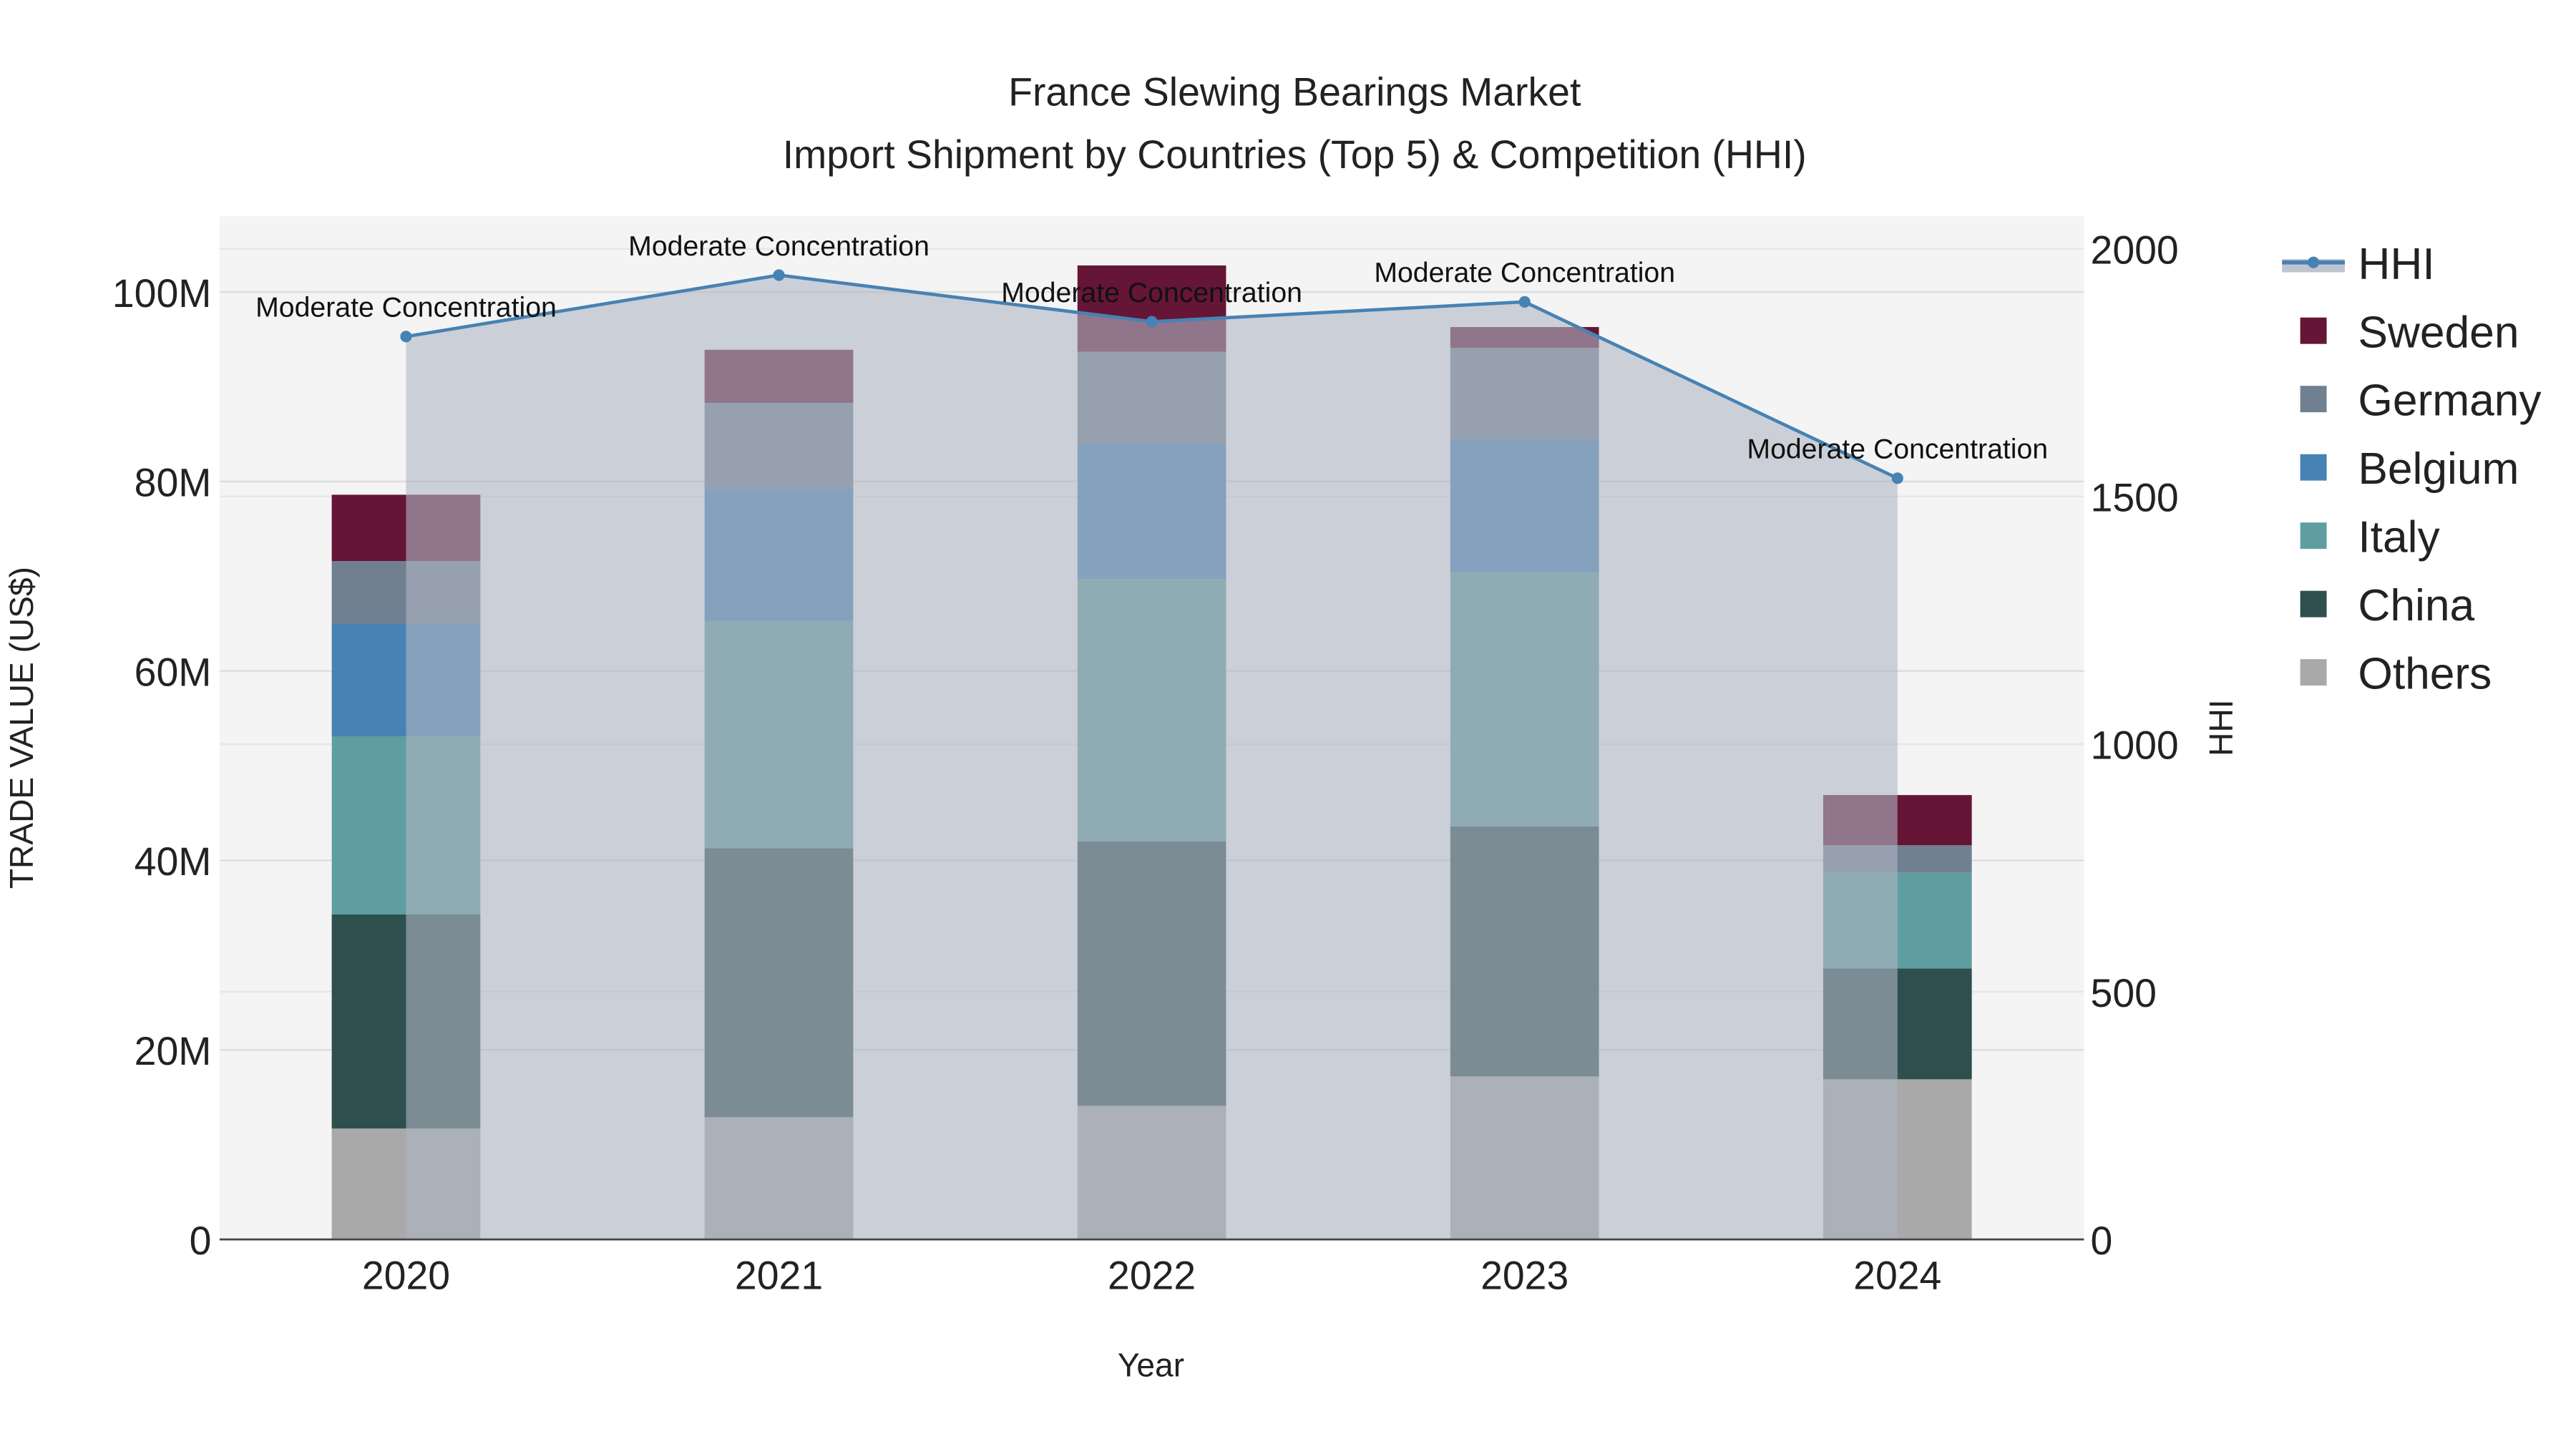 This screenshot has width=2576, height=1449. I want to click on x-tick-label: 2024, so click(1897, 1275).